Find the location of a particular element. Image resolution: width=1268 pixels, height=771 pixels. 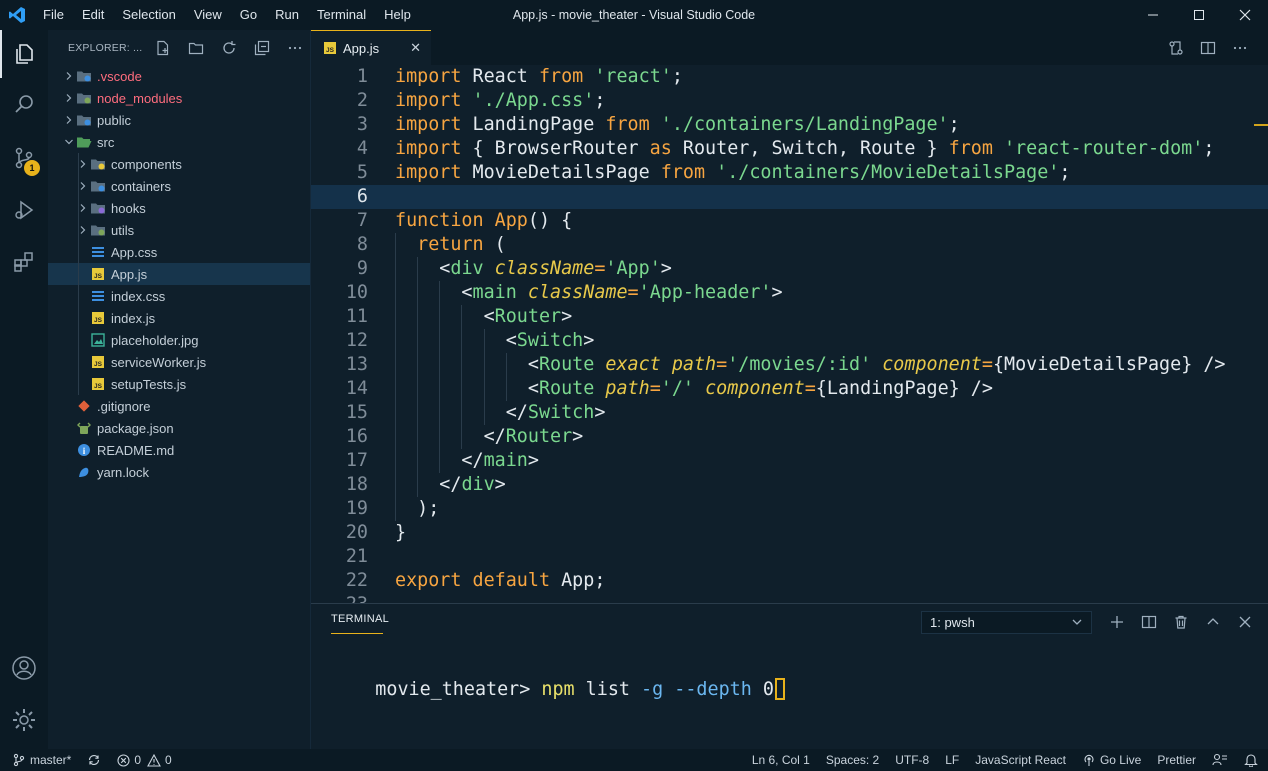

tree-item-placeholder-jpg: placeholder.jpg is located at coordinates (179, 340).